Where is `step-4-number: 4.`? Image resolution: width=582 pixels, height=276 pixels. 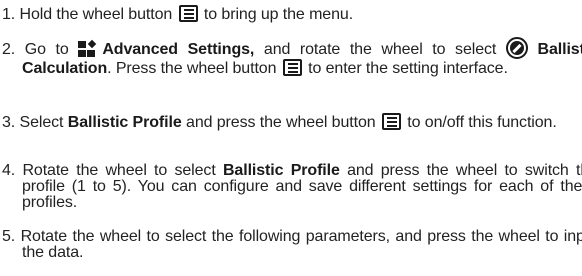
step-4-number: 4. is located at coordinates (9, 170).